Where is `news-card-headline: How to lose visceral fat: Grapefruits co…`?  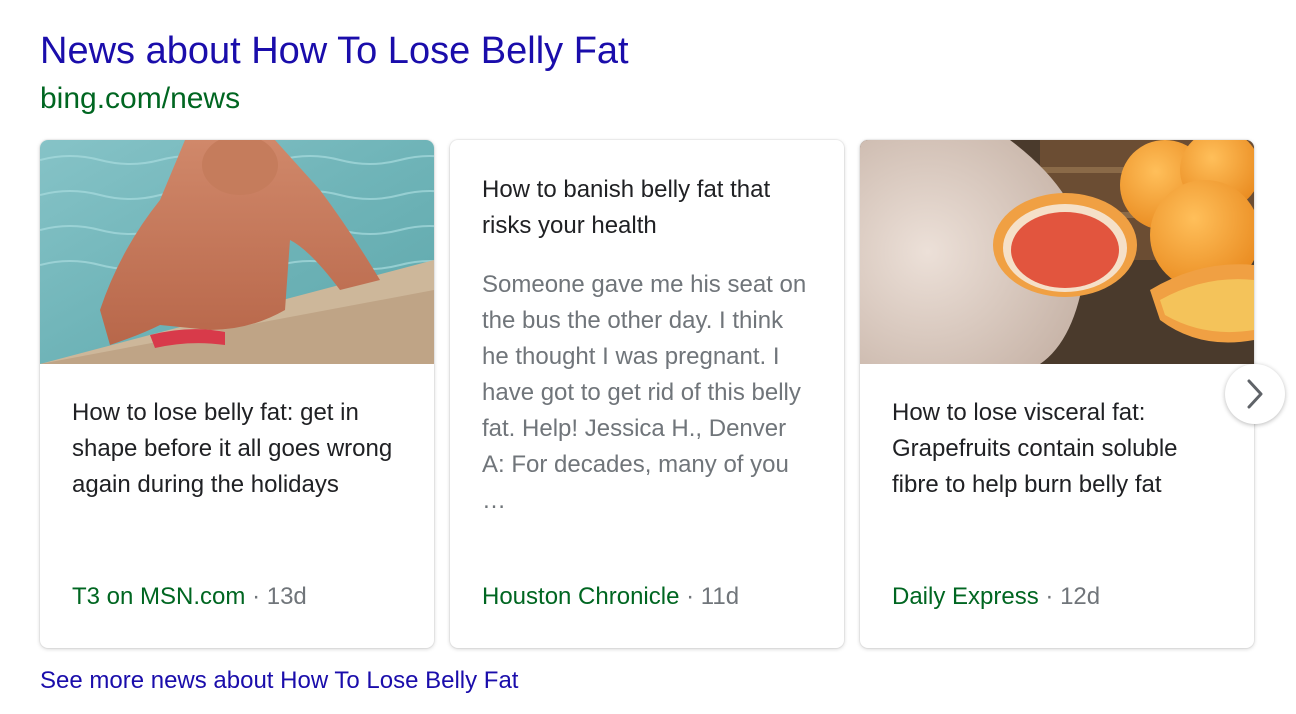
news-card-headline: How to lose visceral fat: Grapefruits co… is located at coordinates (1059, 449).